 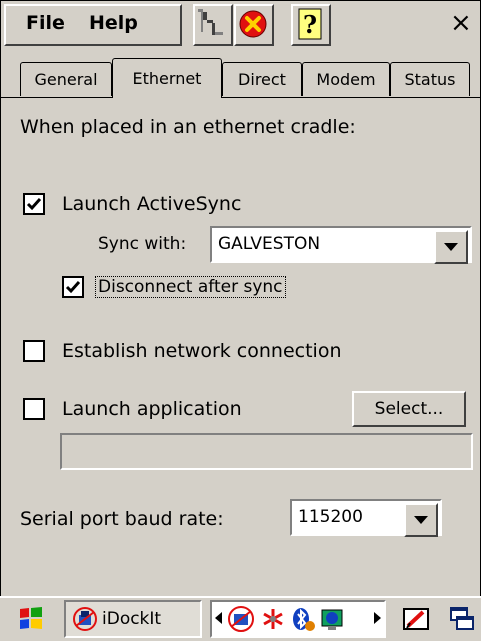 I want to click on taskbar-app-label: iDockIt, so click(x=132, y=619).